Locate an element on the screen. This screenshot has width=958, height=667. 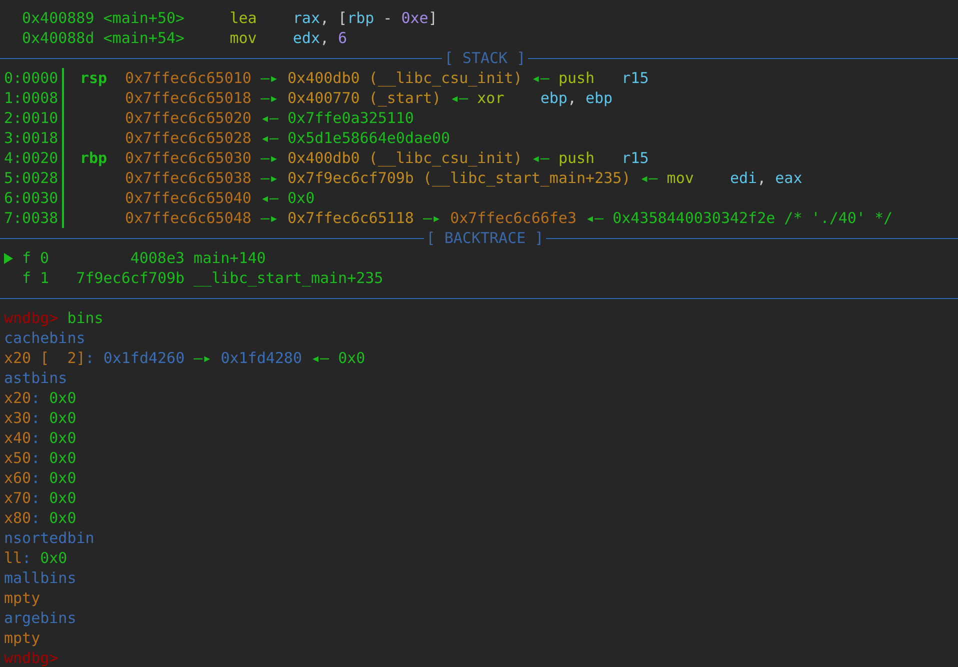
bracket-text: [ is located at coordinates (343, 18).